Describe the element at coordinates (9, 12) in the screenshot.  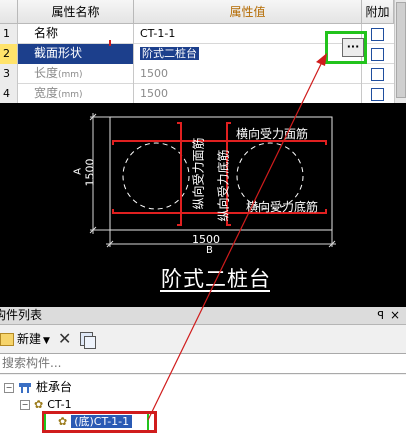
I see `grid-corner` at that location.